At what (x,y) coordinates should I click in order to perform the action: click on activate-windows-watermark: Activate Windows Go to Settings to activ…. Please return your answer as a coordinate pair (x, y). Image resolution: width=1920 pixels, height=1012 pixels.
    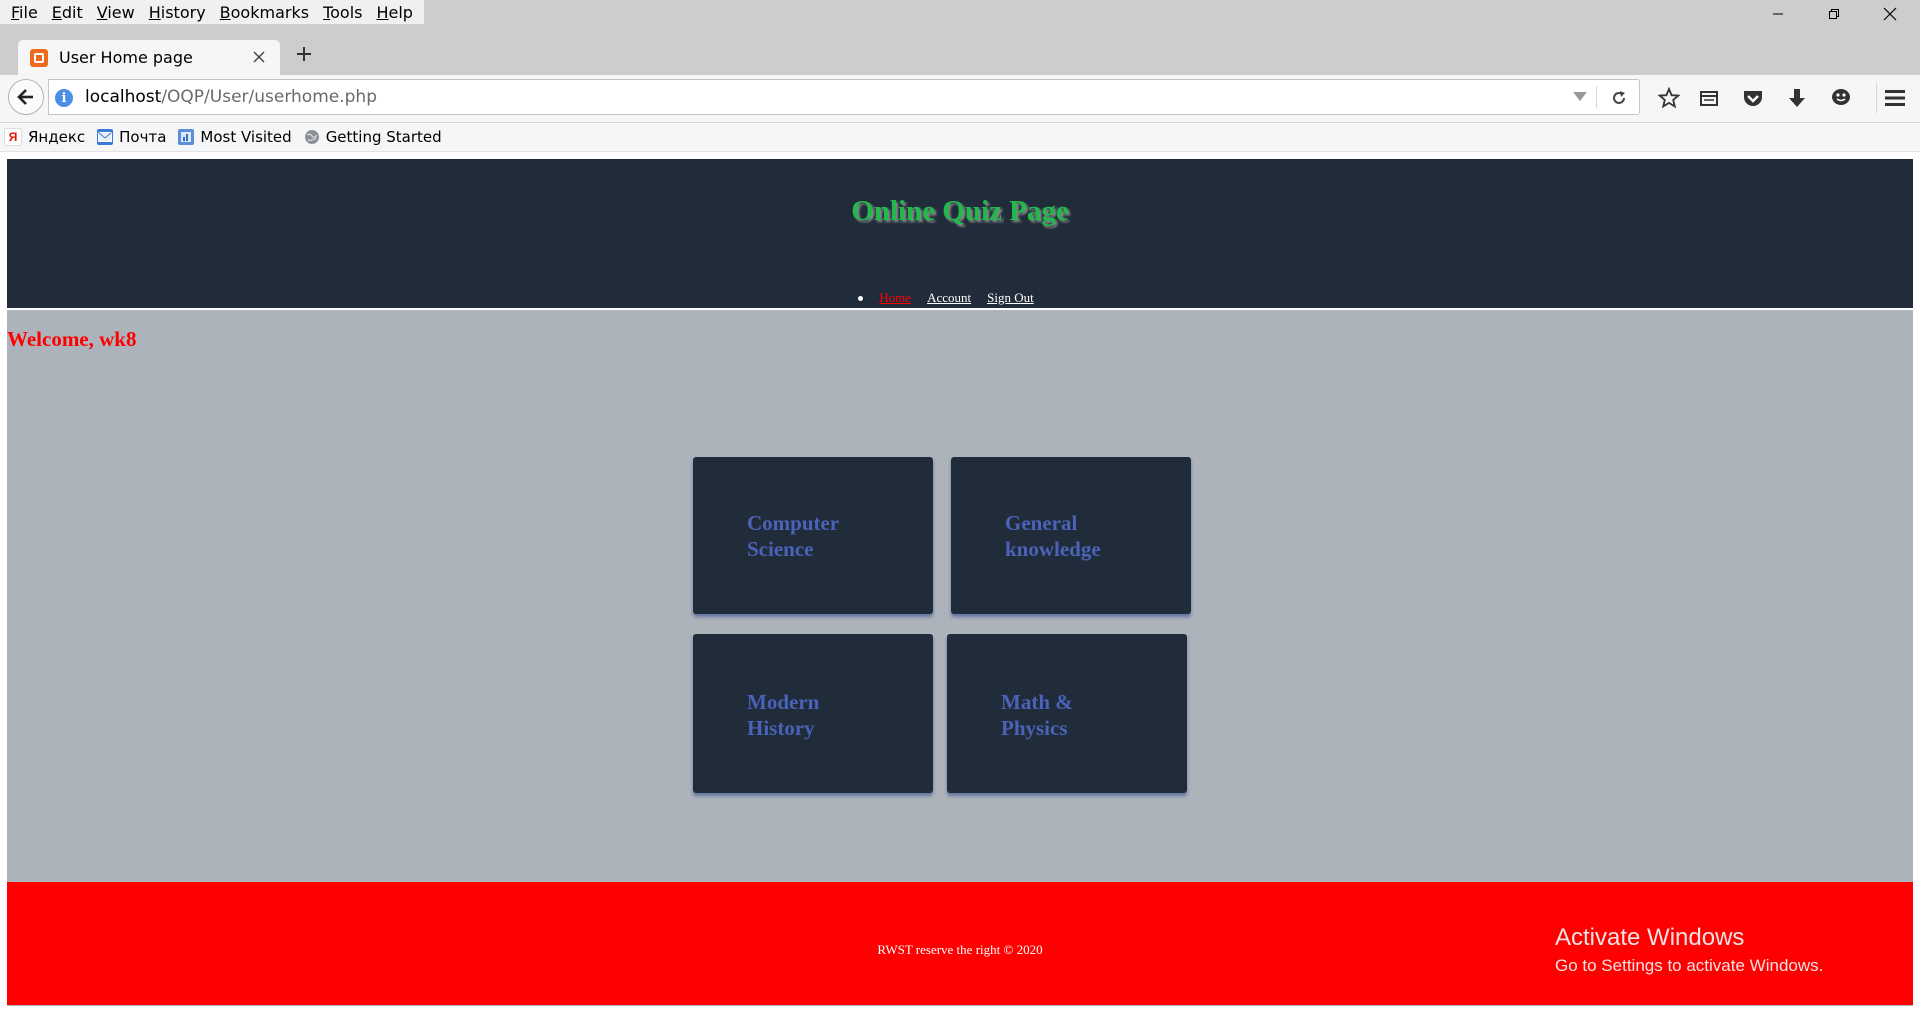
    Looking at the image, I should click on (1689, 950).